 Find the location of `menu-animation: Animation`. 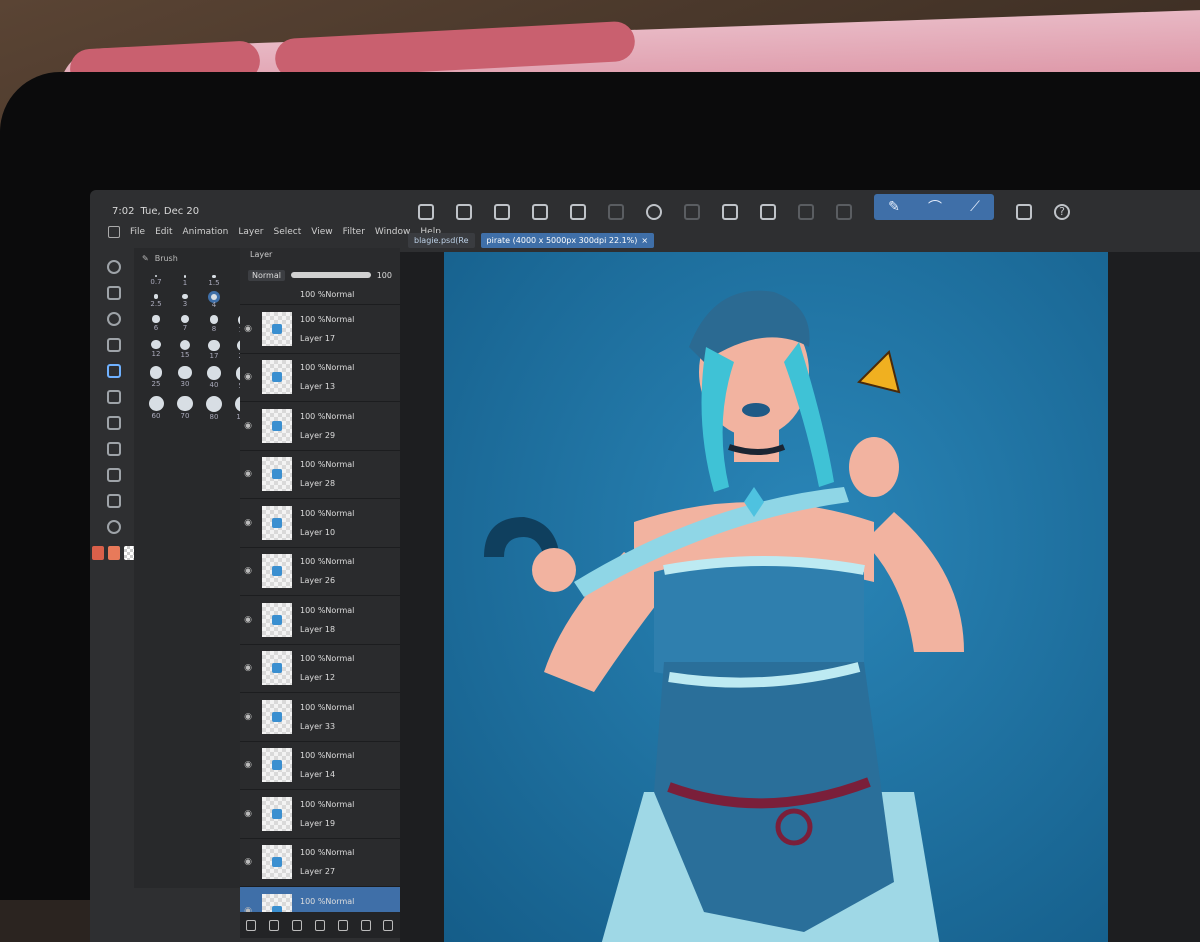

menu-animation: Animation is located at coordinates (206, 232).